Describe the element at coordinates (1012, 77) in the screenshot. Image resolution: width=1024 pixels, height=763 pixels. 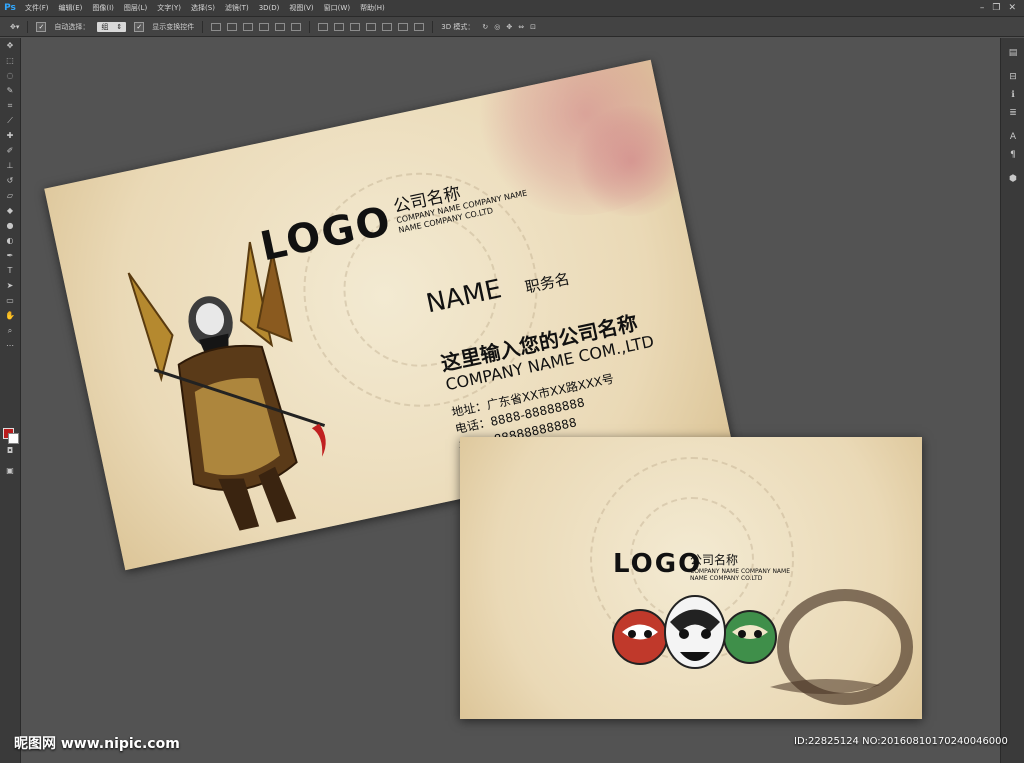
I see `properties-panel-icon: ⊟` at that location.